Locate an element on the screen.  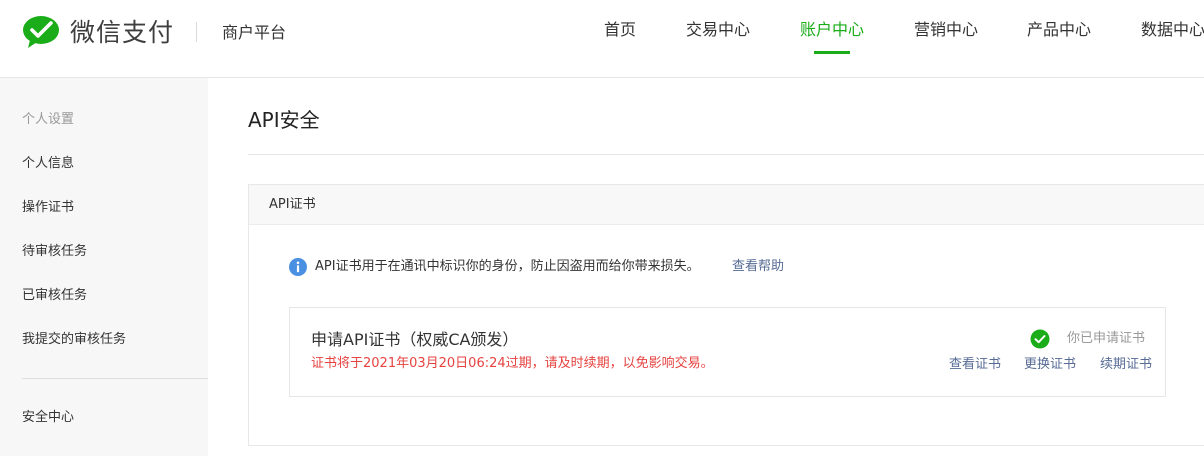
check-circle-icon is located at coordinates (1040, 339).